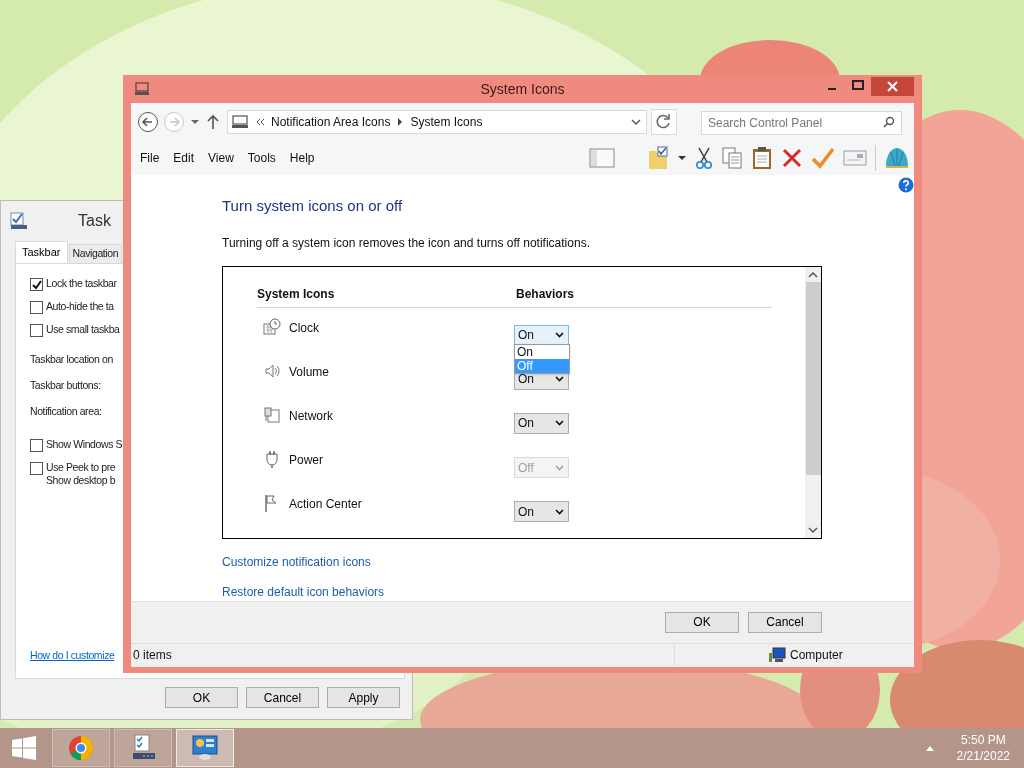  Describe the element at coordinates (446, 122) in the screenshot. I see `breadcrumb: System Icons` at that location.